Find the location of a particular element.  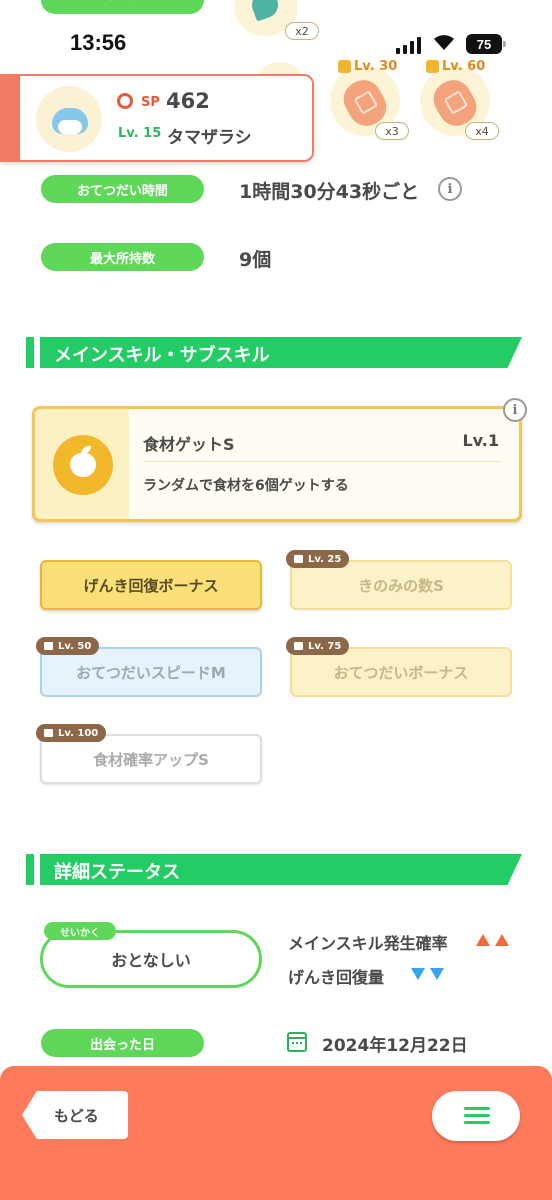

ingredient-slot-1-count: x3 is located at coordinates (392, 131).